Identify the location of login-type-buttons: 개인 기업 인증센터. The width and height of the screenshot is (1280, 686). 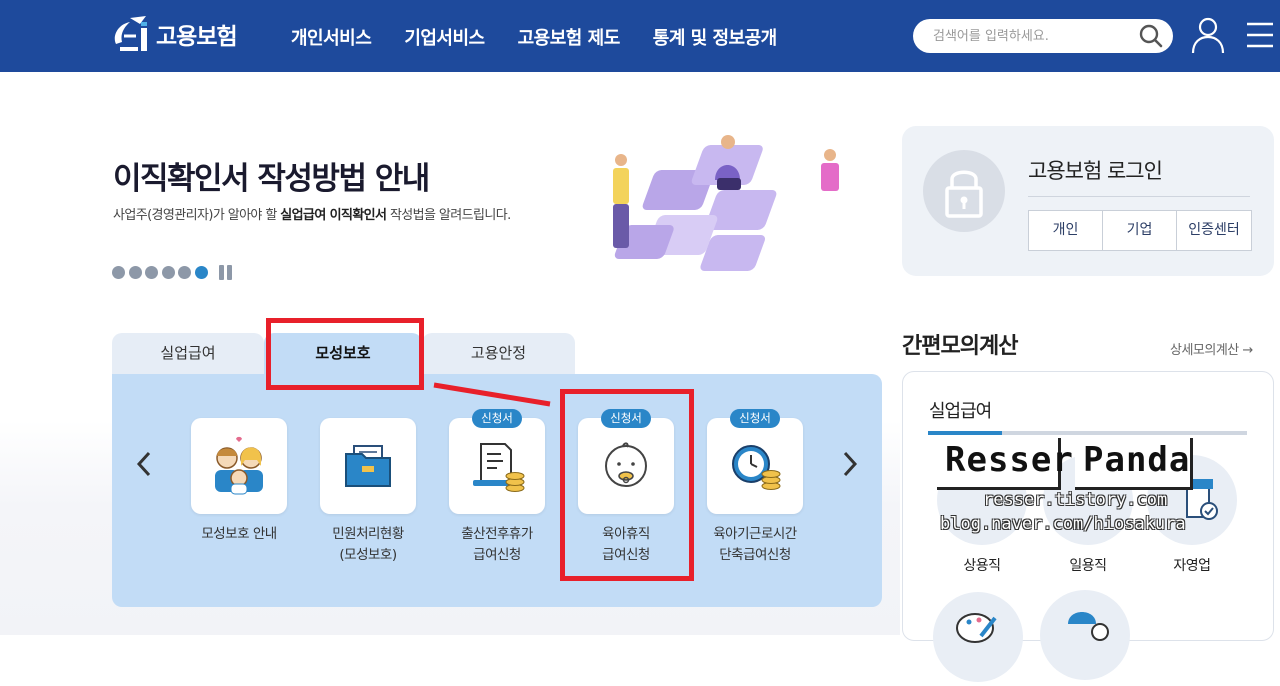
(1140, 230).